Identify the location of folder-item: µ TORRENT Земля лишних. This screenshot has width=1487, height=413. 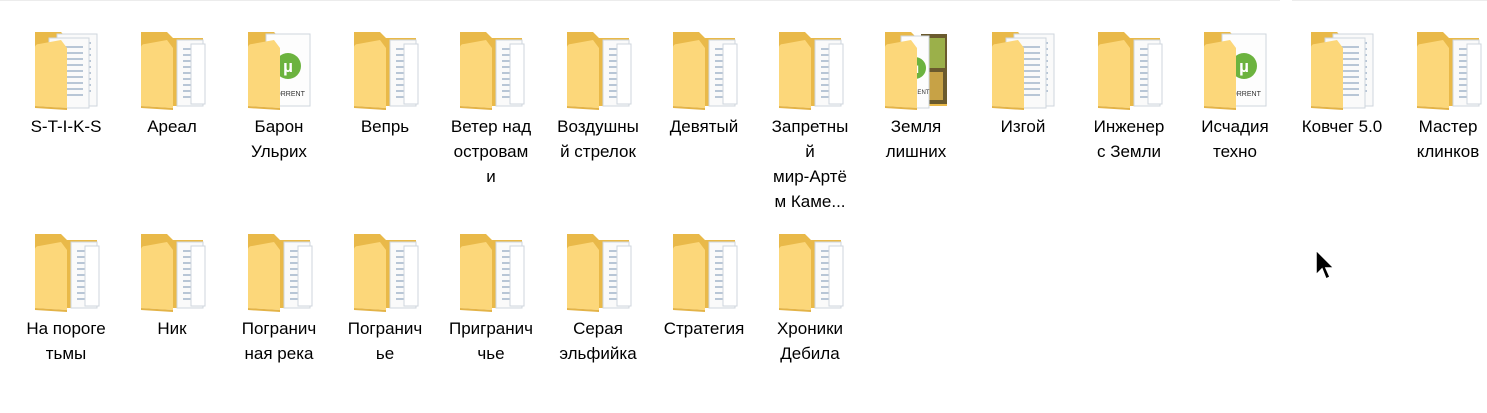
(916, 97).